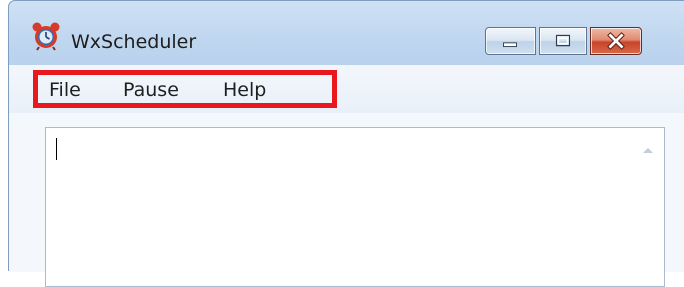  I want to click on menu-file: File, so click(65, 90).